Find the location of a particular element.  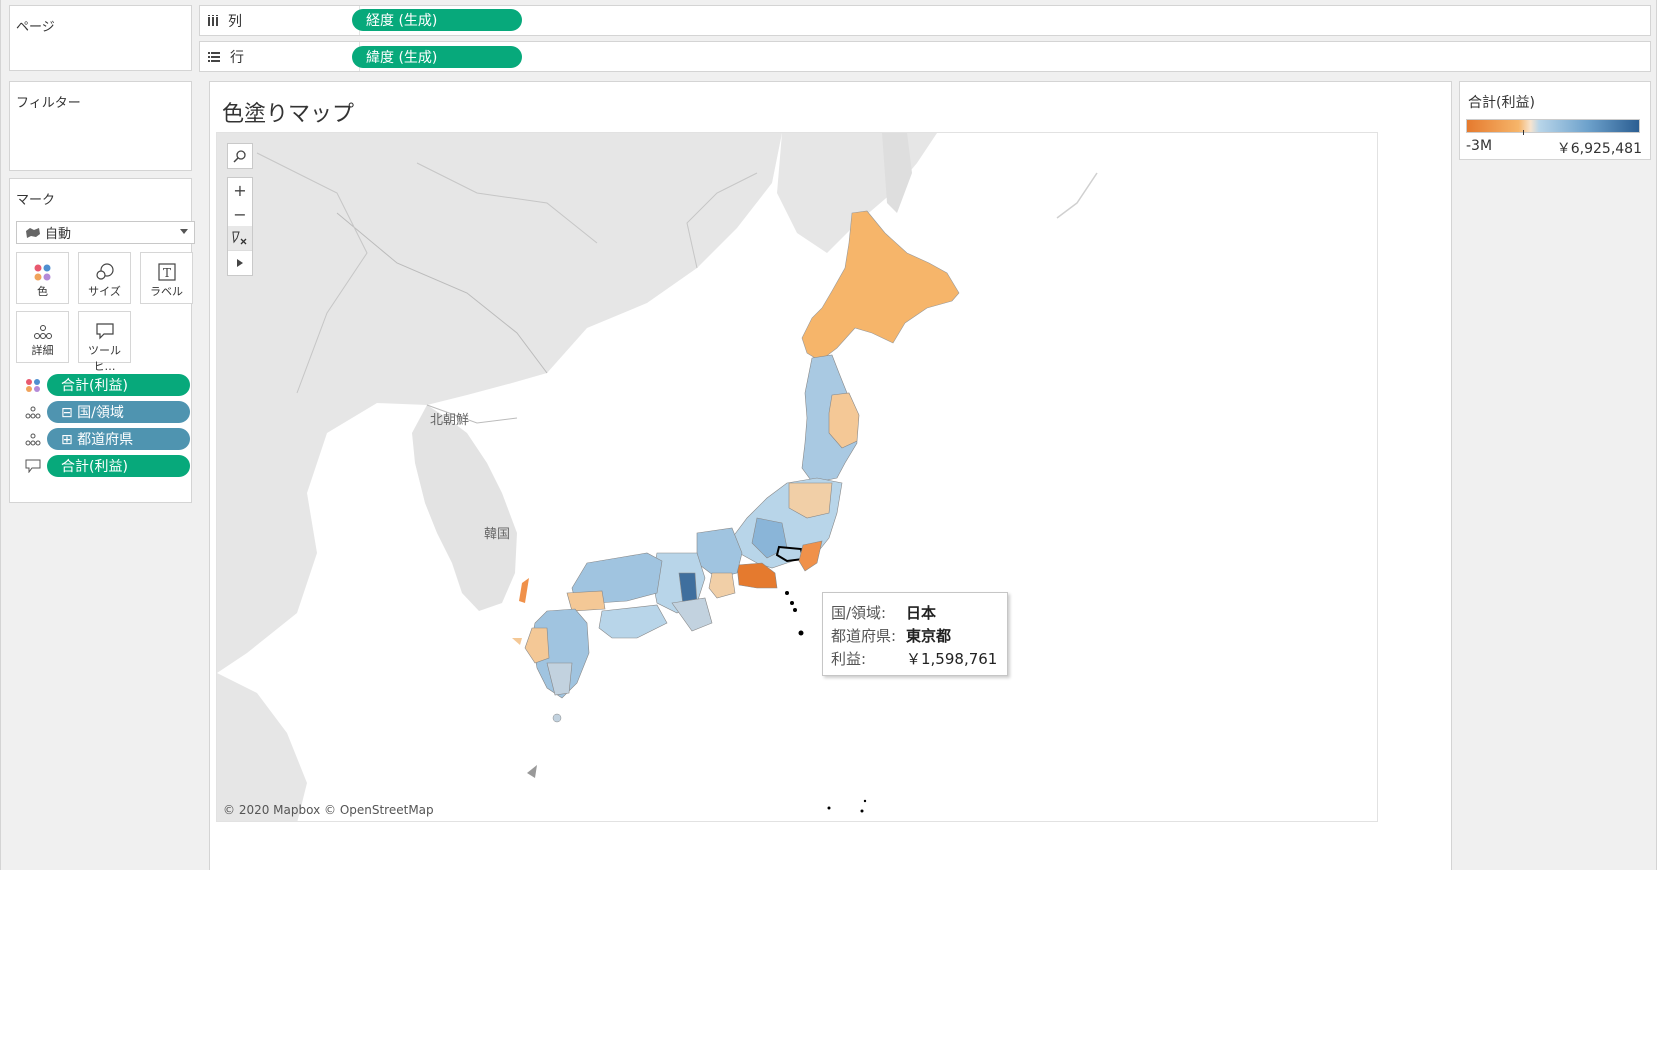

mark-type-value: 自動 is located at coordinates (58, 234).